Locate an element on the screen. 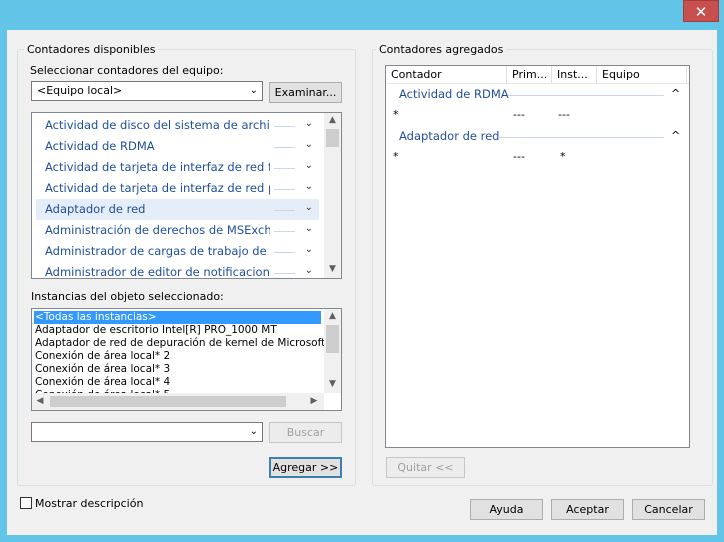  search-input: ⌄ is located at coordinates (147, 432).